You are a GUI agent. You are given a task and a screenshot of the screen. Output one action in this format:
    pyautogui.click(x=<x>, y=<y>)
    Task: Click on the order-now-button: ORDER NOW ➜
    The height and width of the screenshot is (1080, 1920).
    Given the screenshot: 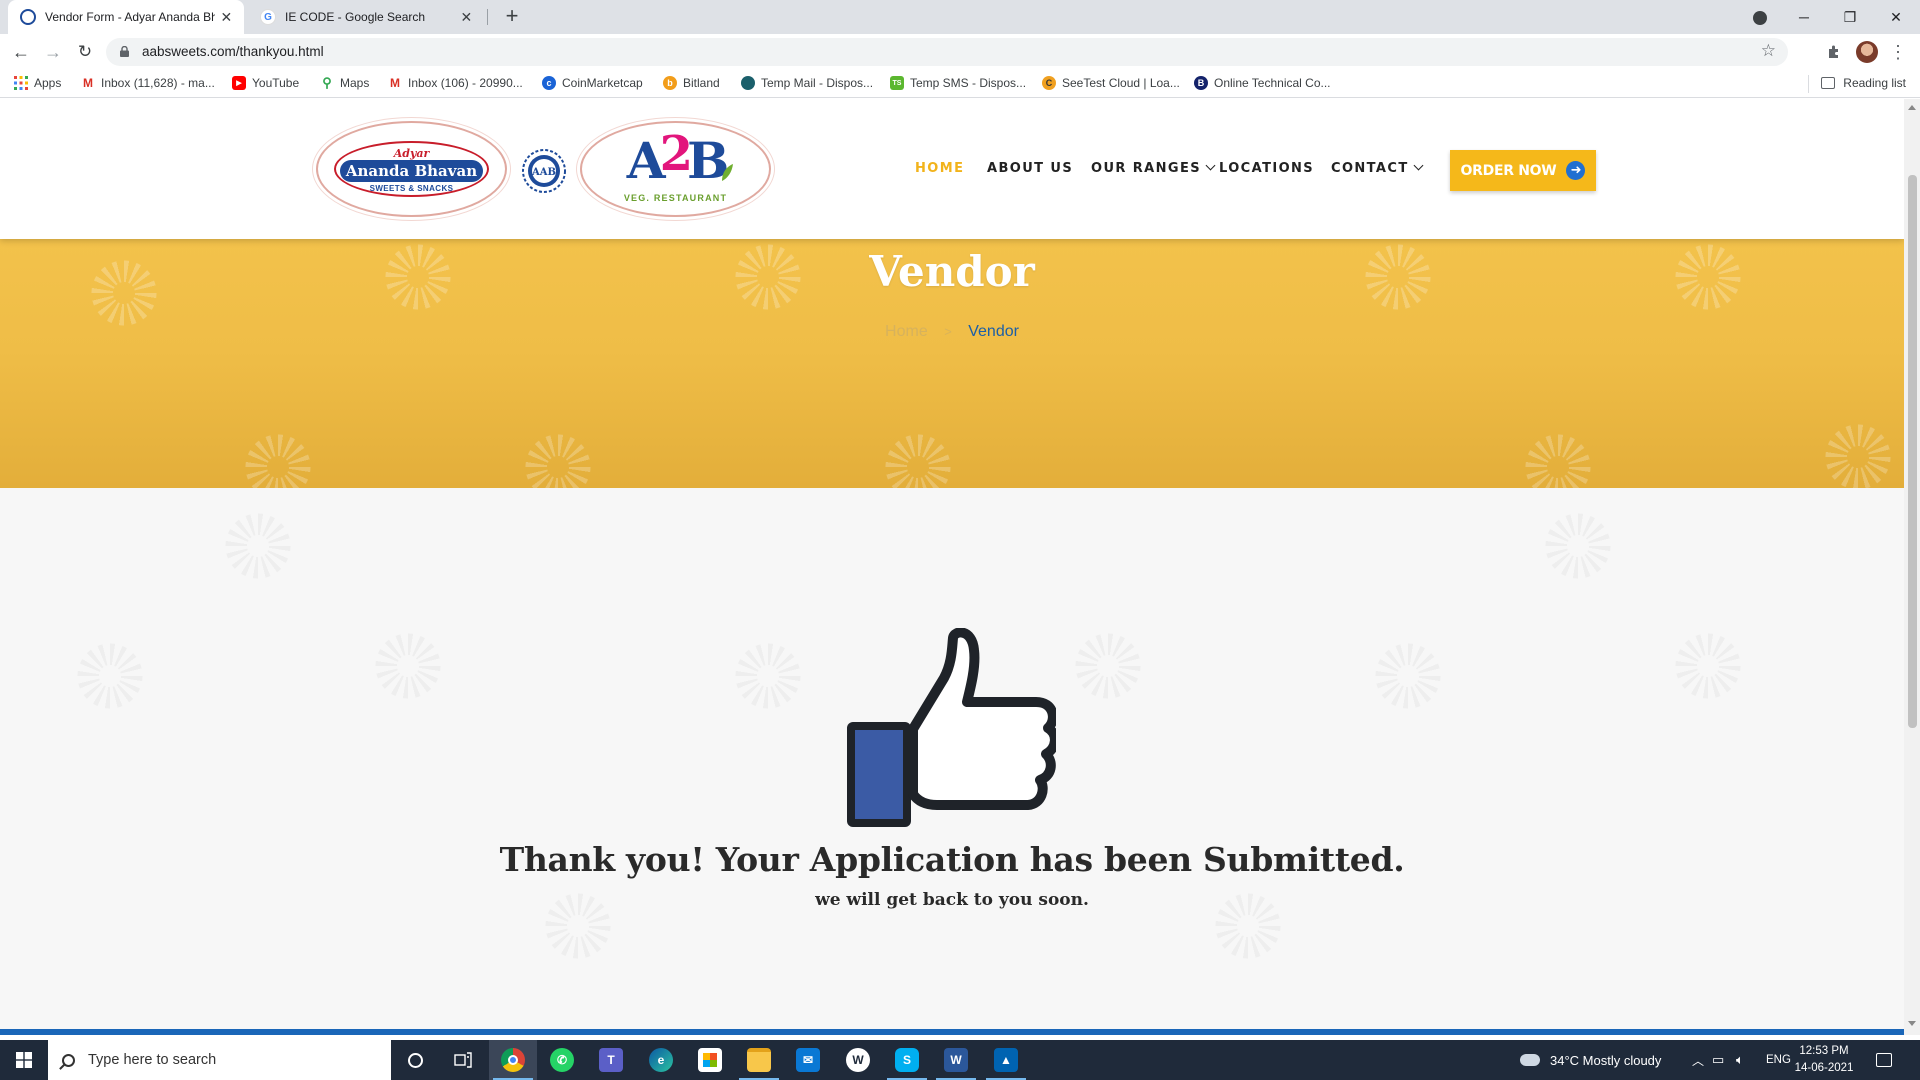 What is the action you would take?
    pyautogui.click(x=1523, y=170)
    